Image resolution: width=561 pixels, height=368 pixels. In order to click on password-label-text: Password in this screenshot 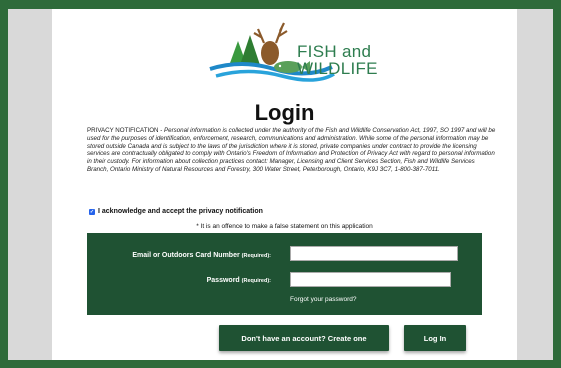, I will do `click(223, 280)`.